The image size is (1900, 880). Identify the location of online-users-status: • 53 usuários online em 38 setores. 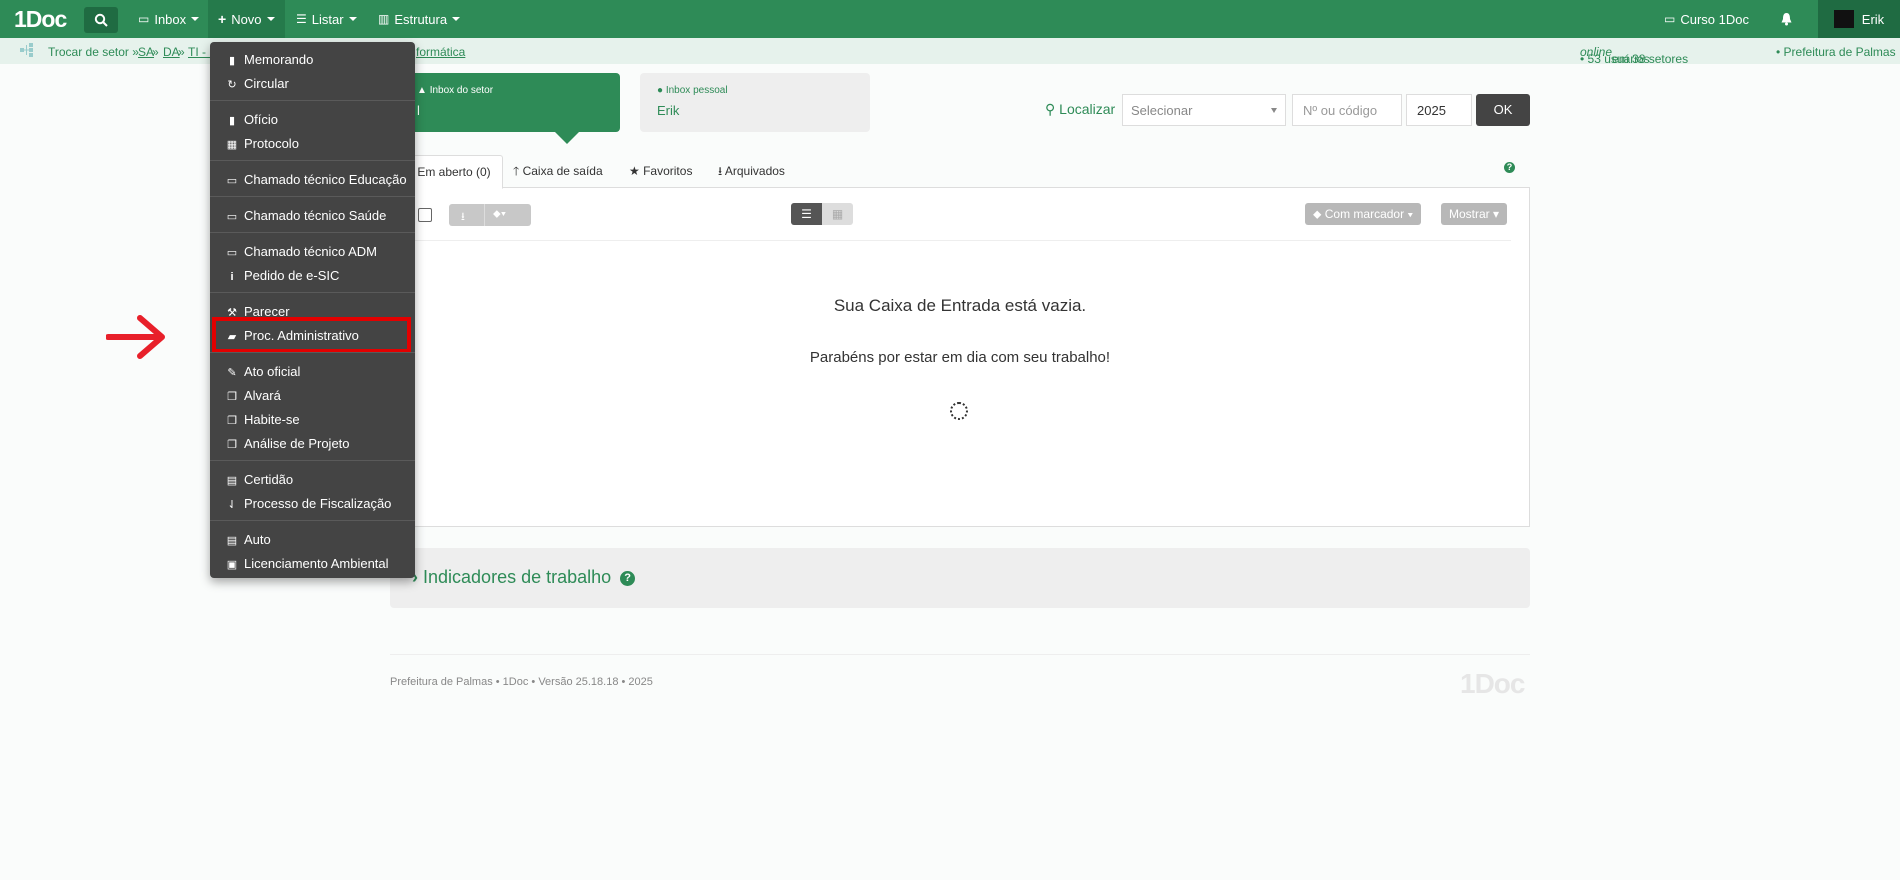
(1634, 55).